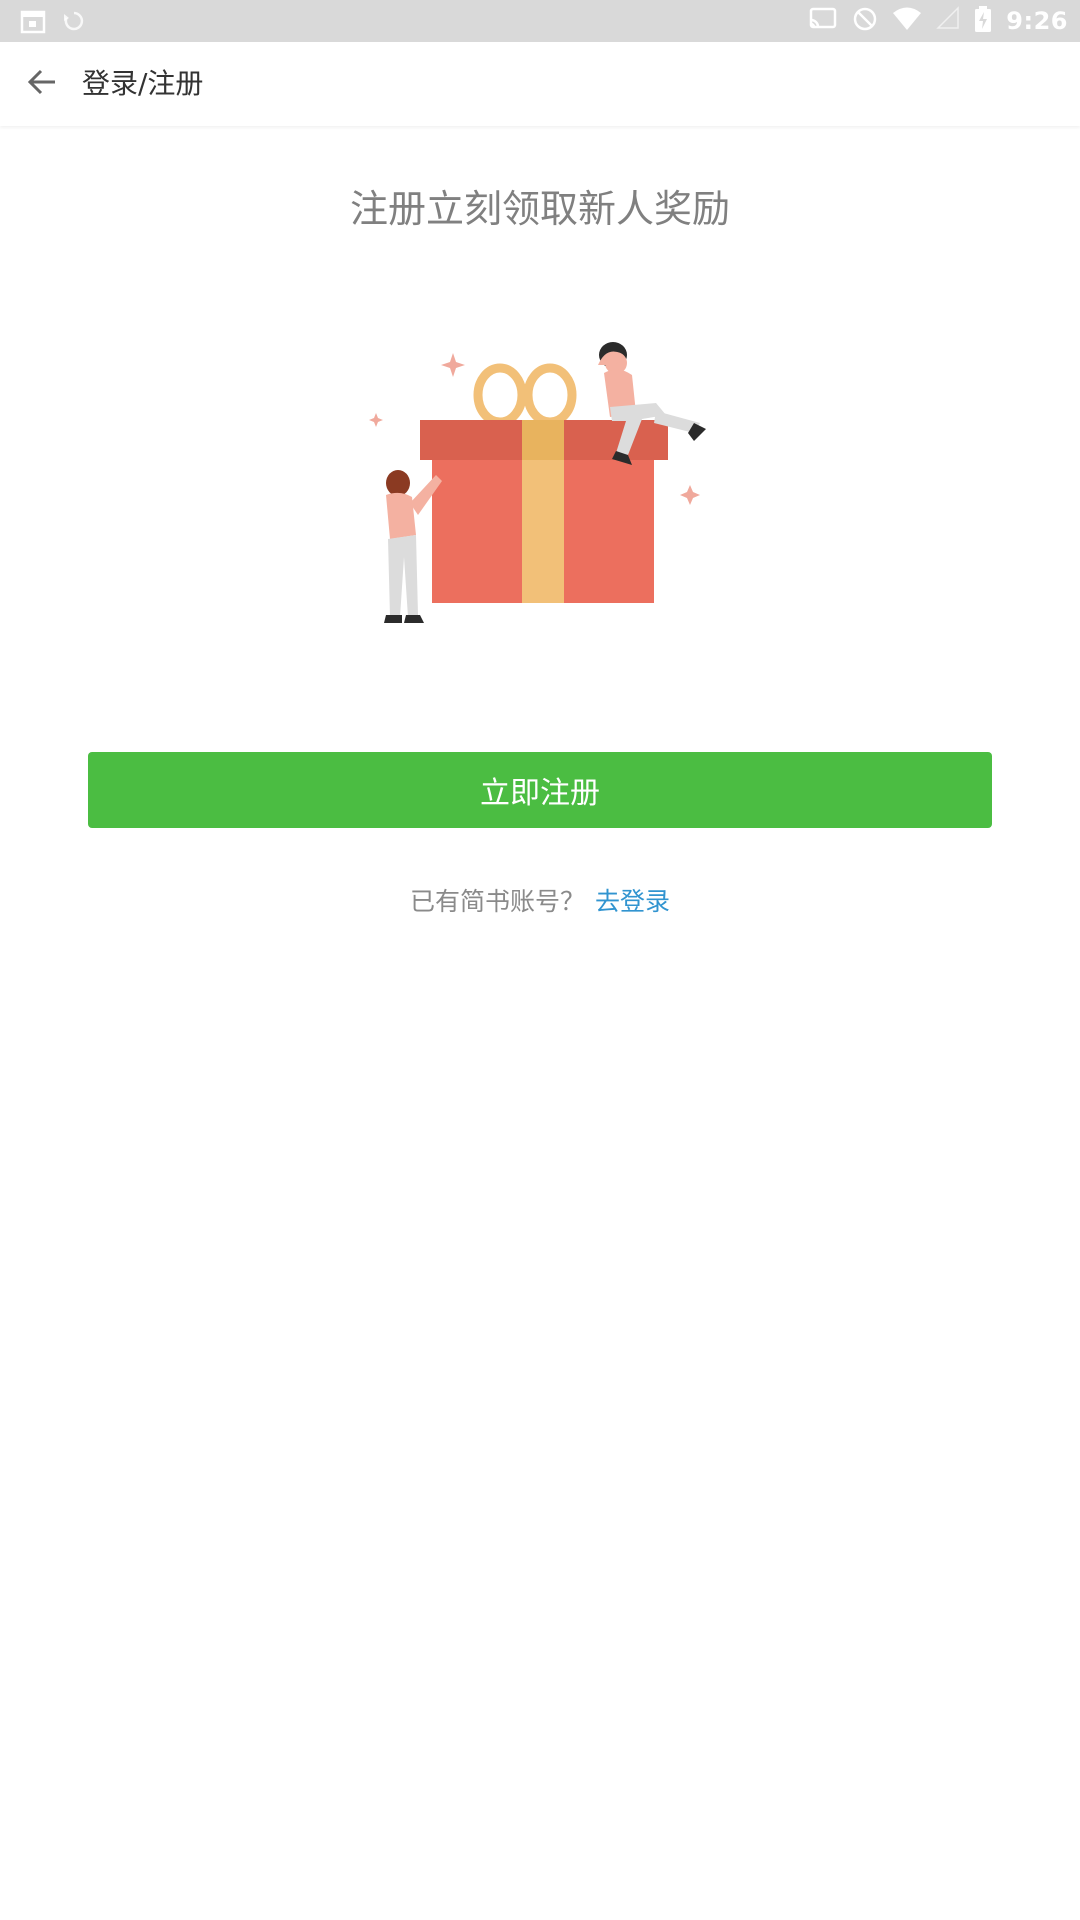  I want to click on login-prompt-text: 已有简书账号？, so click(497, 901).